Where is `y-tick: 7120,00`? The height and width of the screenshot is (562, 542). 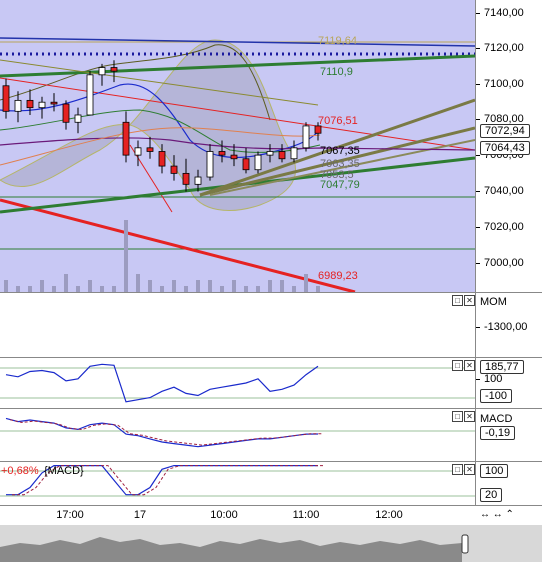
y-tick: 7120,00 is located at coordinates (500, 48).